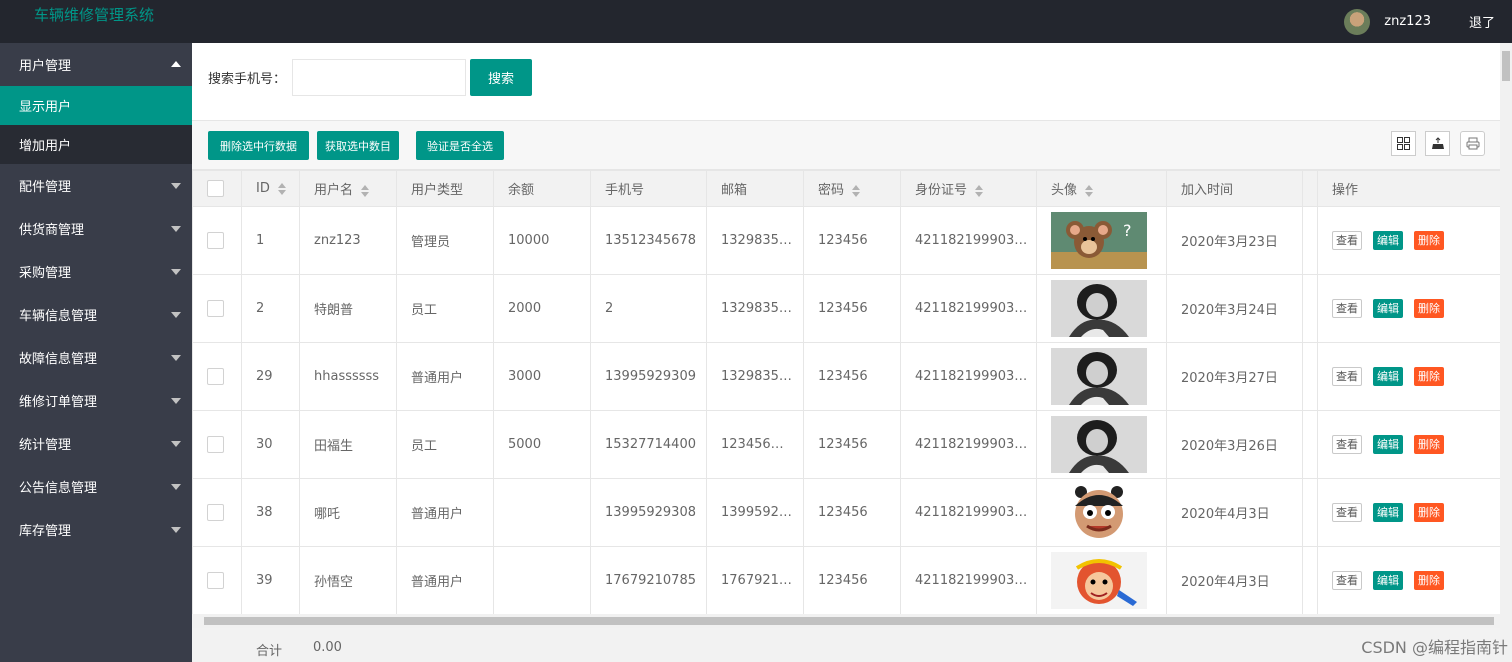 The image size is (1512, 662). What do you see at coordinates (96, 105) in the screenshot?
I see `sidebar-subitem-show-users: 显示用户` at bounding box center [96, 105].